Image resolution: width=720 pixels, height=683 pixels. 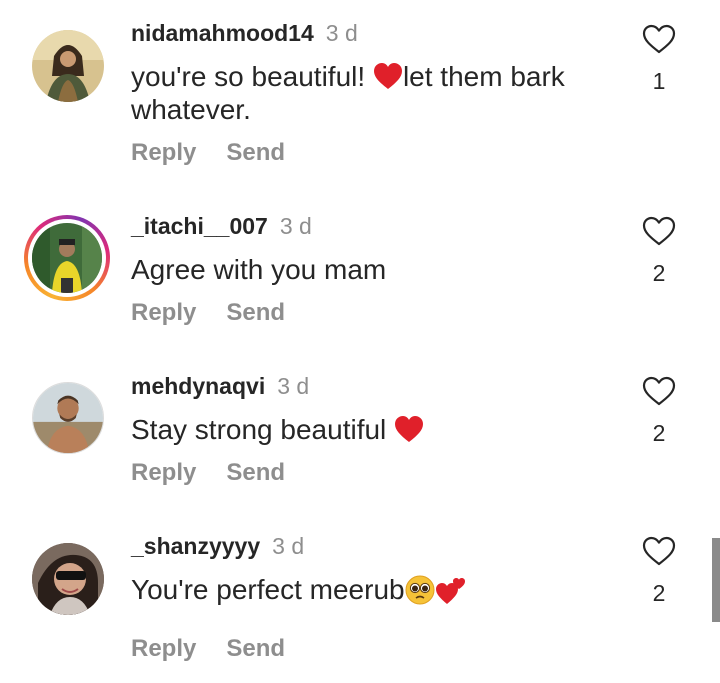 What do you see at coordinates (199, 226) in the screenshot?
I see `username: _itachi__007` at bounding box center [199, 226].